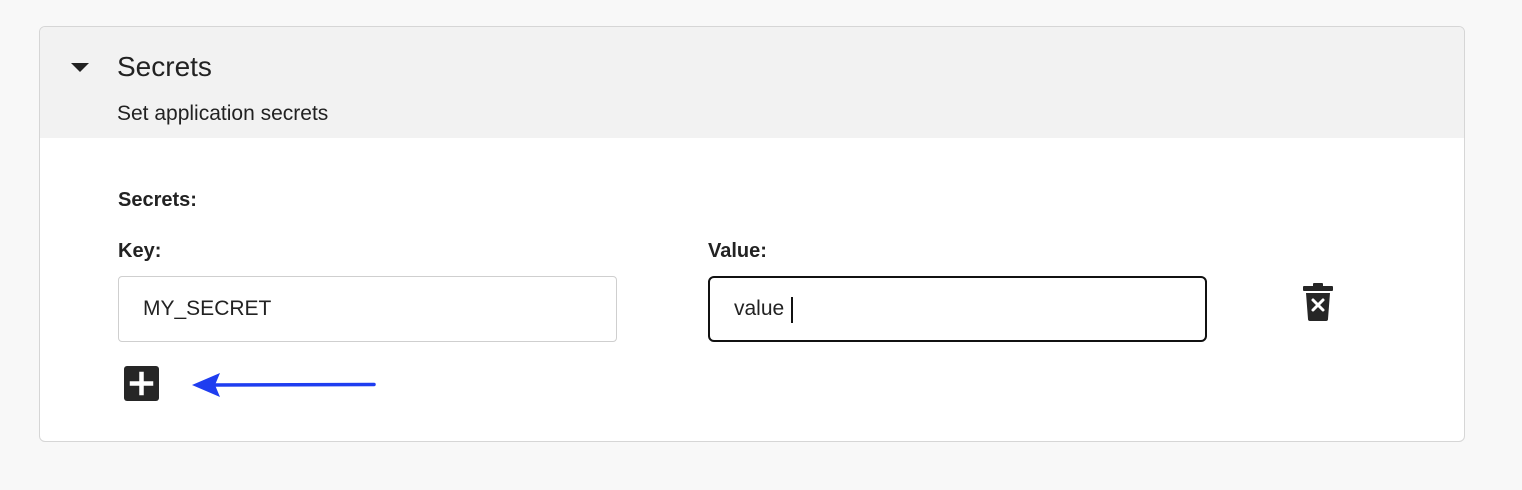 This screenshot has height=490, width=1522. Describe the element at coordinates (140, 251) in the screenshot. I see `key-label: Key:` at that location.